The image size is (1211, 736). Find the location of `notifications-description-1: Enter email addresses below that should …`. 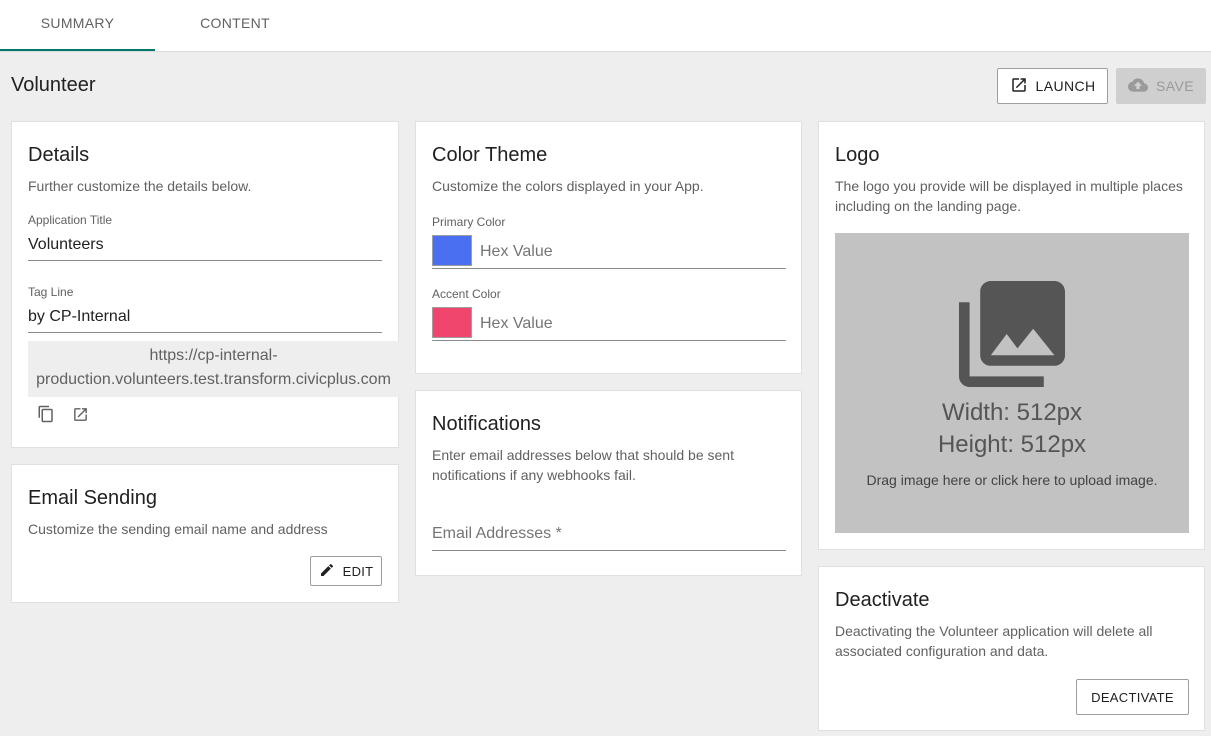

notifications-description-1: Enter email addresses below that should … is located at coordinates (583, 455).